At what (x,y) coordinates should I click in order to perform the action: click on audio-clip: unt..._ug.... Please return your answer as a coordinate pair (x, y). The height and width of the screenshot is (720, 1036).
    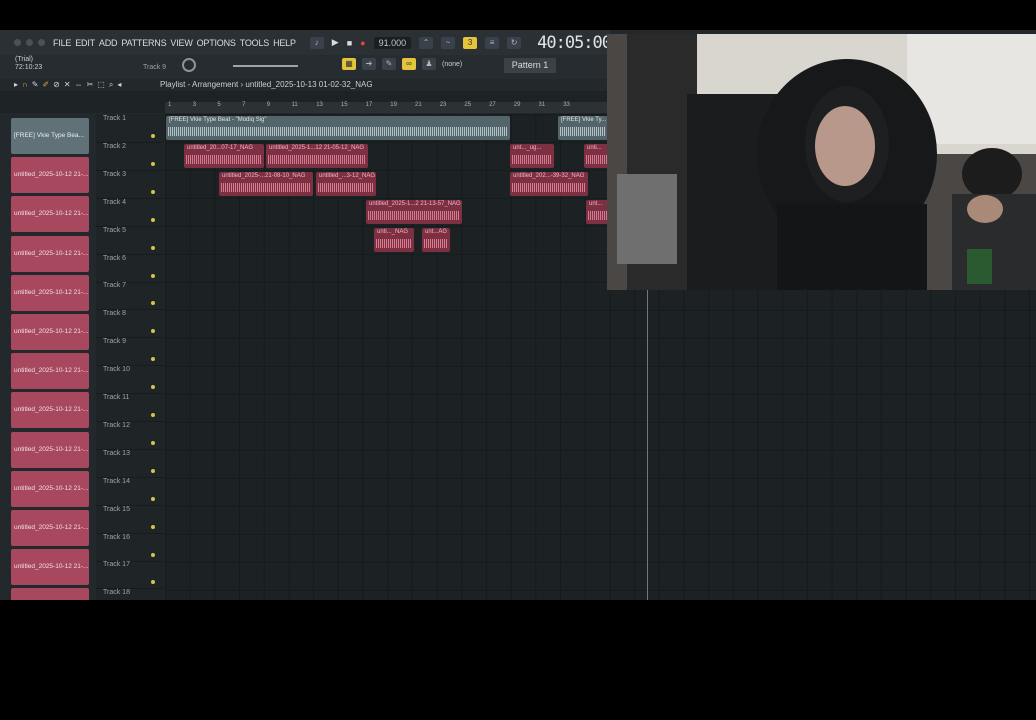
    Looking at the image, I should click on (532, 155).